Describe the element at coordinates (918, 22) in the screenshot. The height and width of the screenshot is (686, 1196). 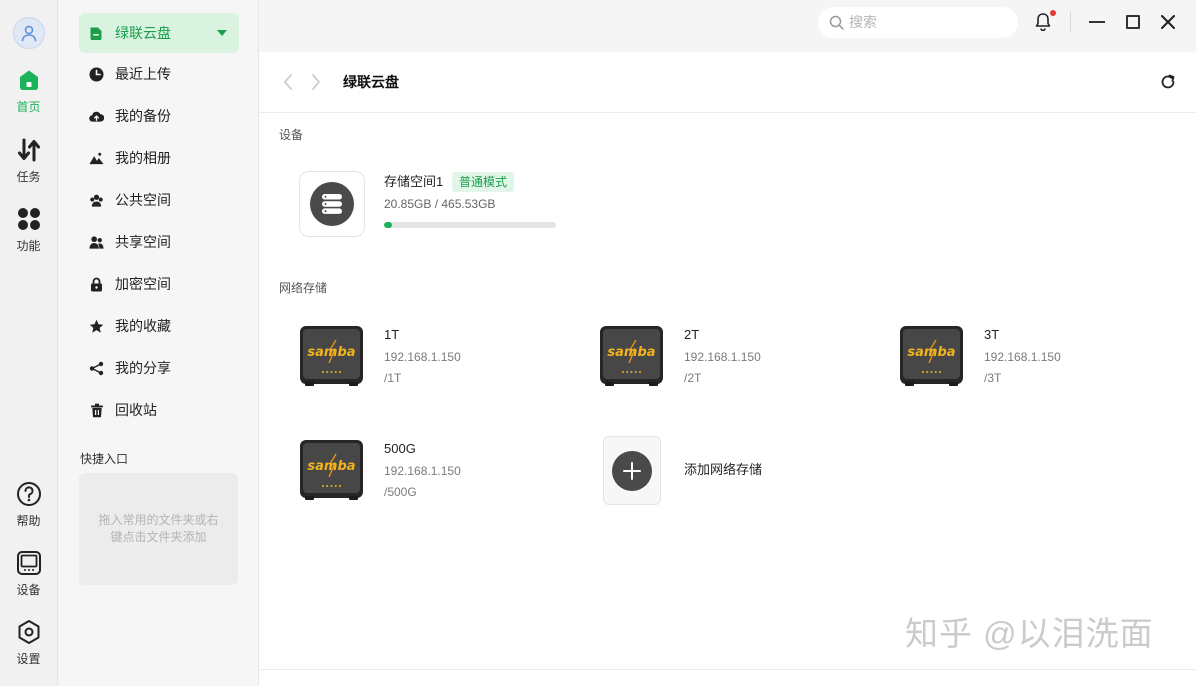
I see `search-input: 搜索` at that location.